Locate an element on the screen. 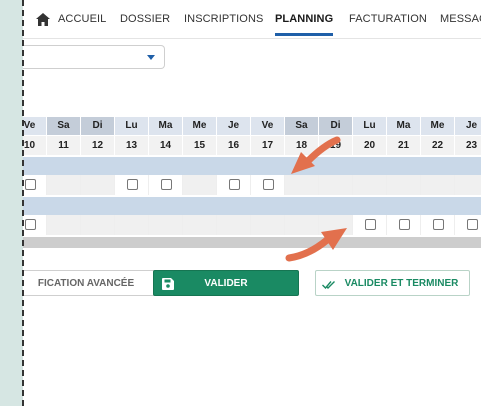 The height and width of the screenshot is (406, 481). date-number-cell: 17 is located at coordinates (267, 145).